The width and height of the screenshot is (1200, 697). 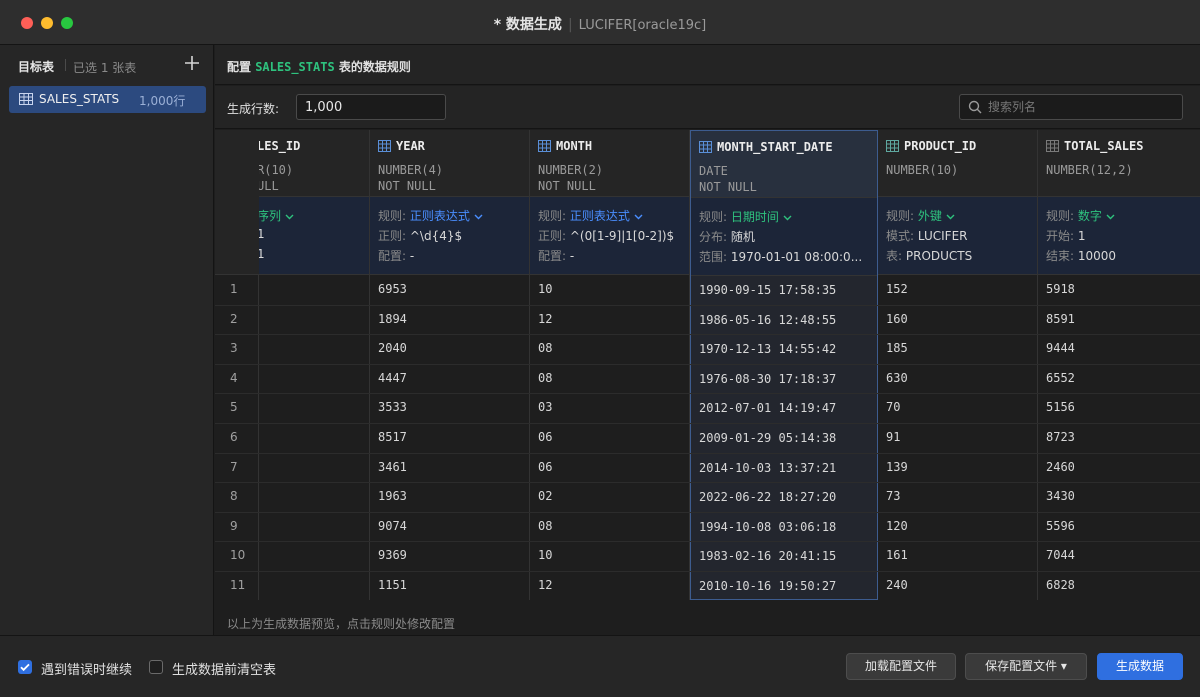 What do you see at coordinates (1080, 107) in the screenshot?
I see `search-input` at bounding box center [1080, 107].